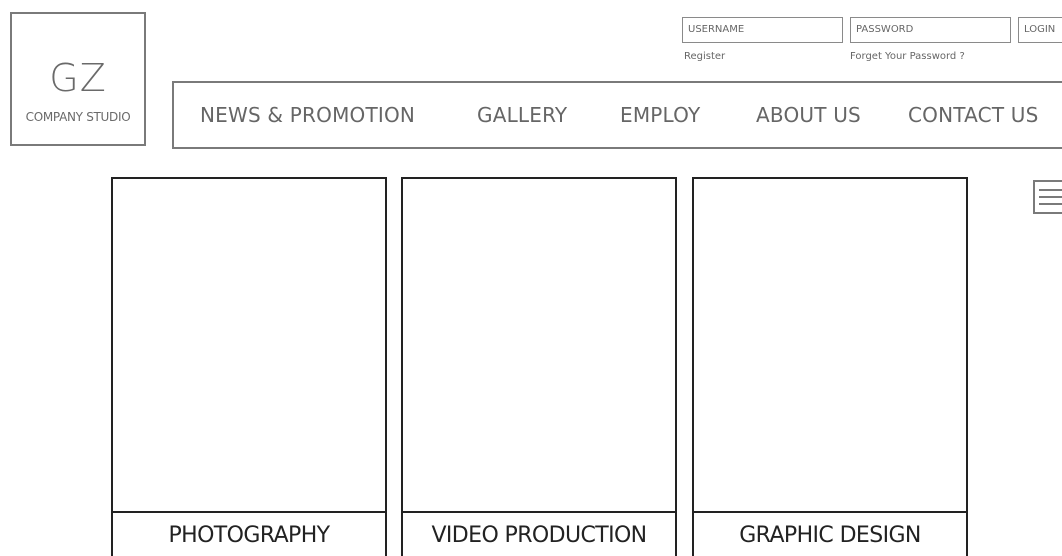 The height and width of the screenshot is (556, 1062). I want to click on nav-item-gallery: GALLERY, so click(522, 115).